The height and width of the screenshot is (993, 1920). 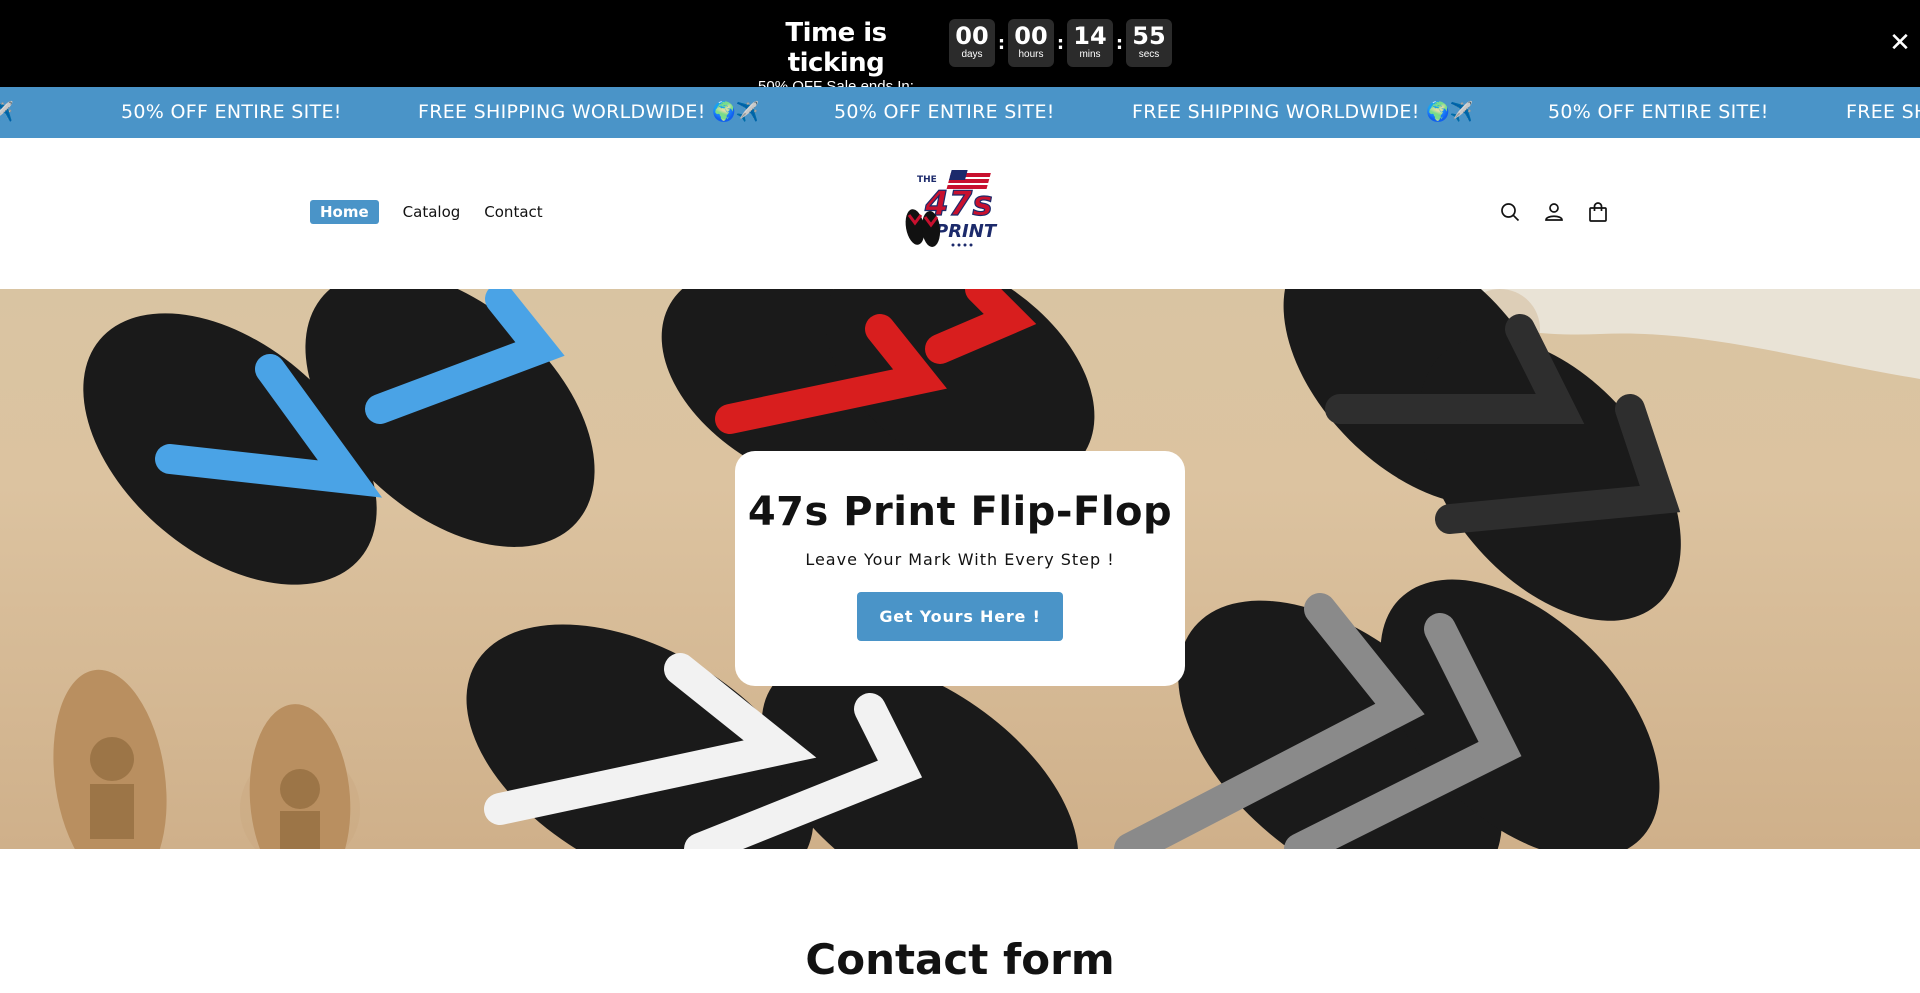 I want to click on main-nav: Home Catalog Contact, so click(x=438, y=212).